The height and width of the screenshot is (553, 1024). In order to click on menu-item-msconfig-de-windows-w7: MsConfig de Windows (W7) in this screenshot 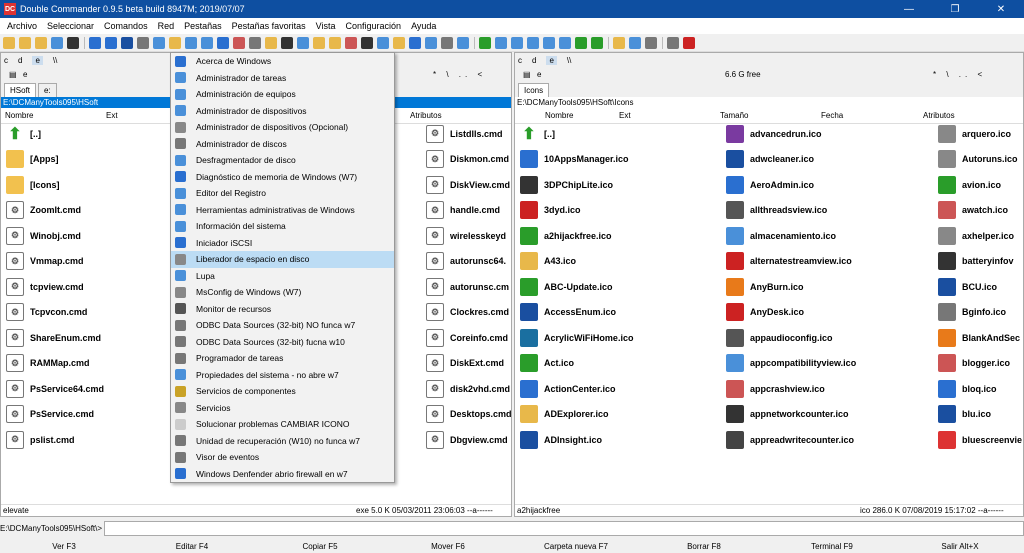, I will do `click(282, 292)`.